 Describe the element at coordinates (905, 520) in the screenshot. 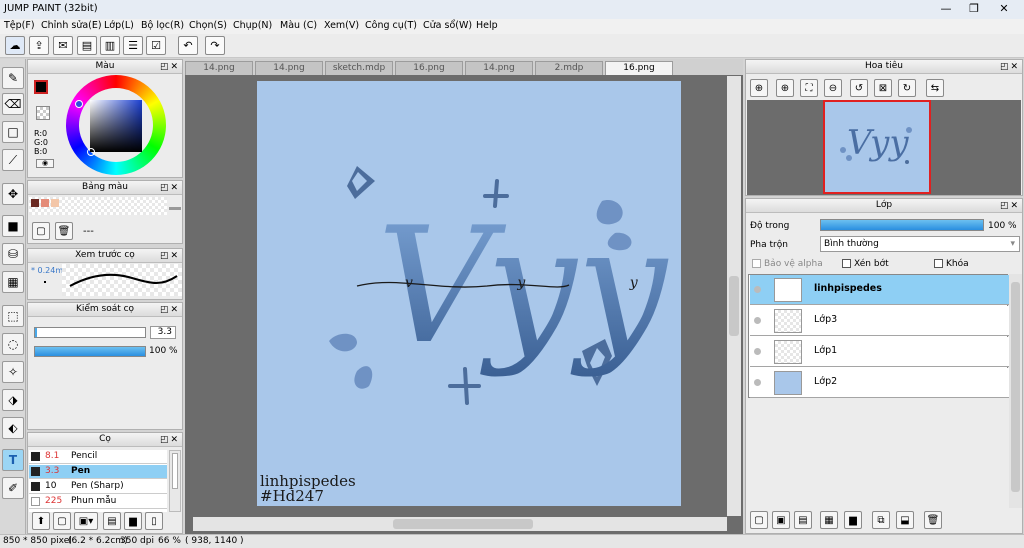

I see `merge-layer-icon: ⬓` at that location.